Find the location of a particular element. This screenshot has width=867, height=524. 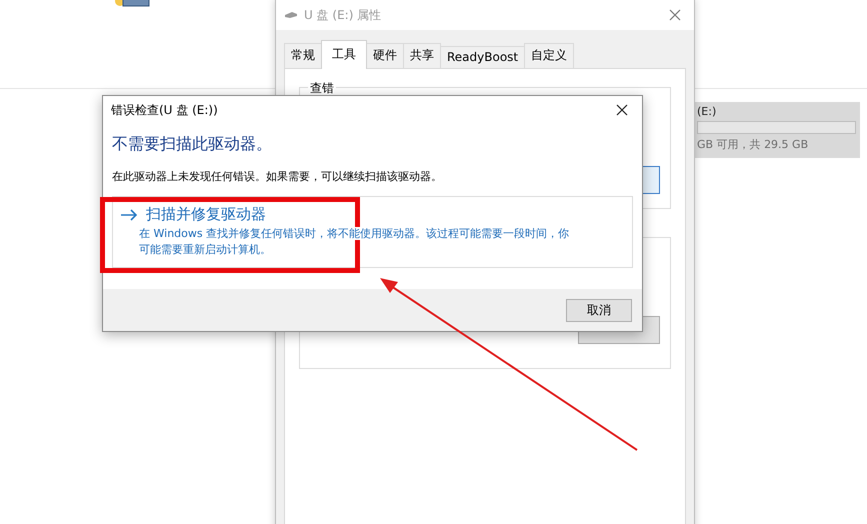

cancel-button: 取消 is located at coordinates (599, 310).